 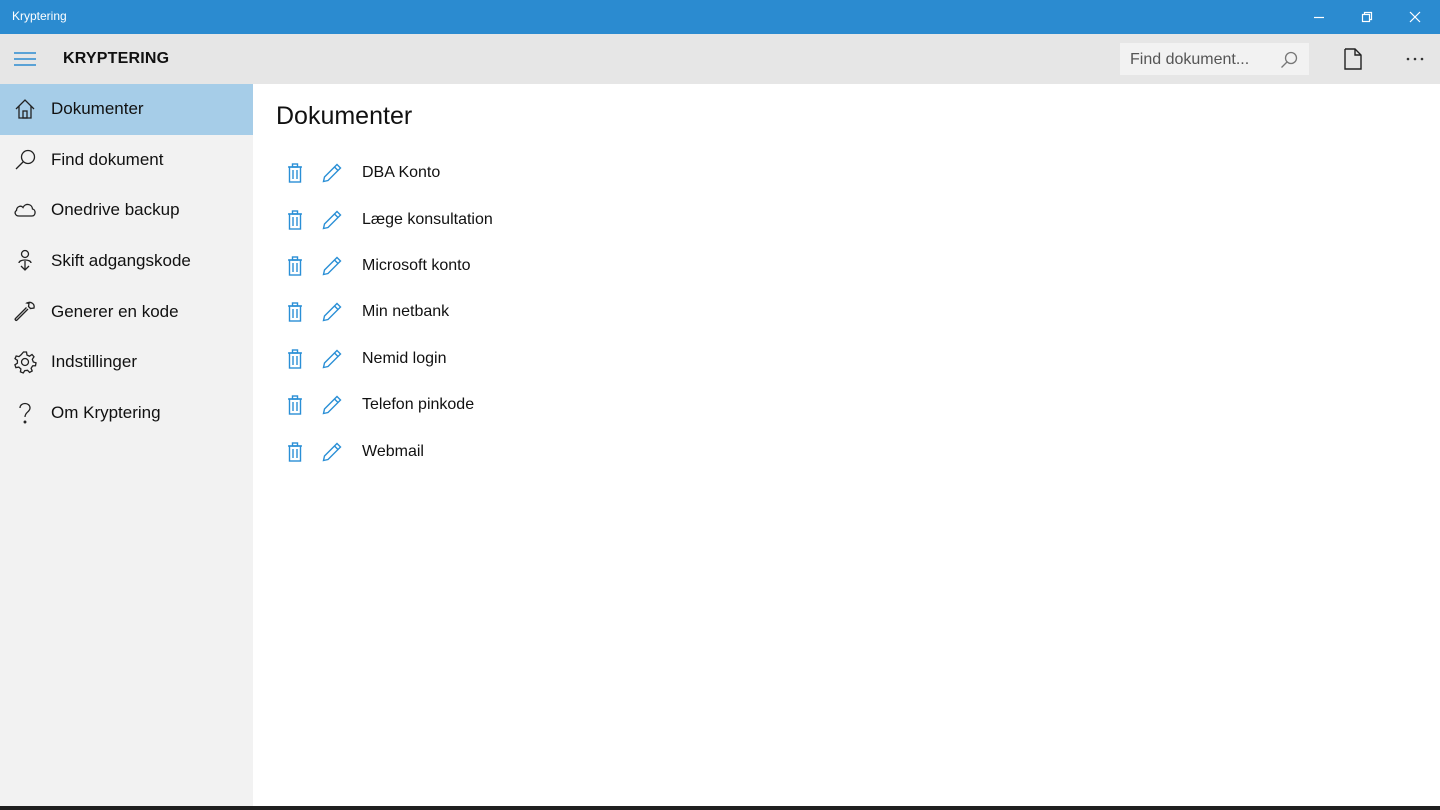 I want to click on sidebar-item-label: Onedrive backup, so click(x=115, y=210).